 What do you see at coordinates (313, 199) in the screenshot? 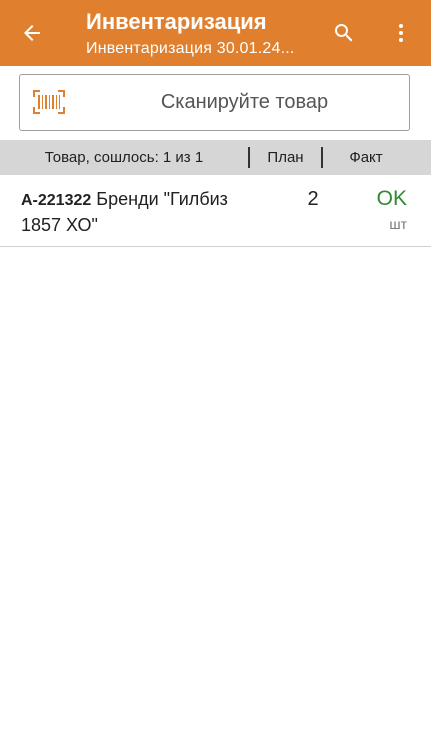
I see `plan-quantity: 2` at bounding box center [313, 199].